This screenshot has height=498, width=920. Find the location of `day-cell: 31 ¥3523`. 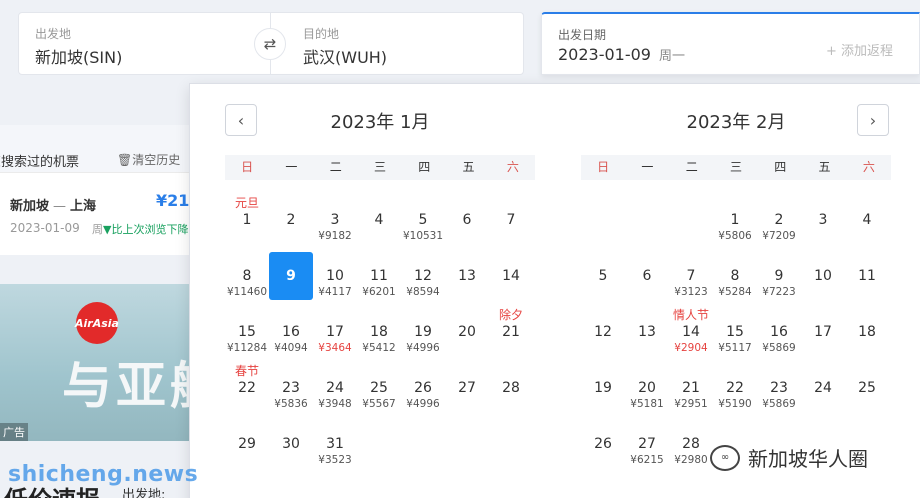

day-cell: 31 ¥3523 is located at coordinates (335, 444).